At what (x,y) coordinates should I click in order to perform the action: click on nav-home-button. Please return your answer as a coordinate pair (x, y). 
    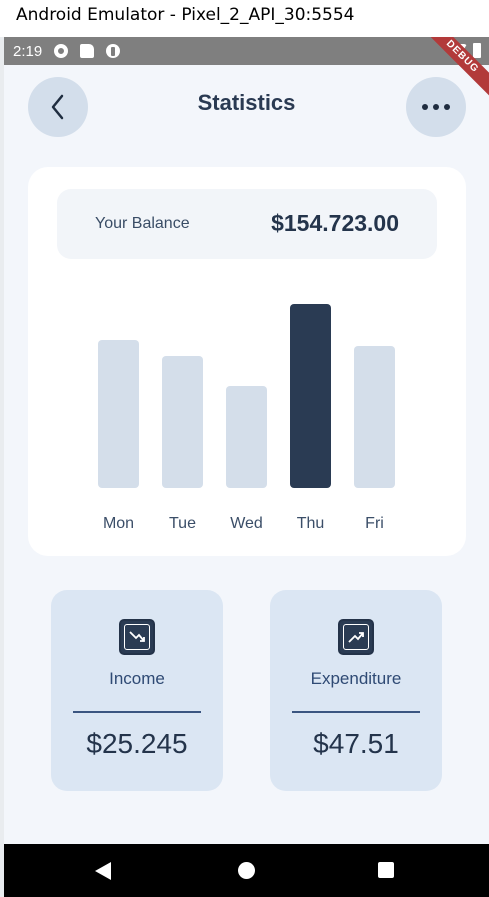
    Looking at the image, I should click on (246, 870).